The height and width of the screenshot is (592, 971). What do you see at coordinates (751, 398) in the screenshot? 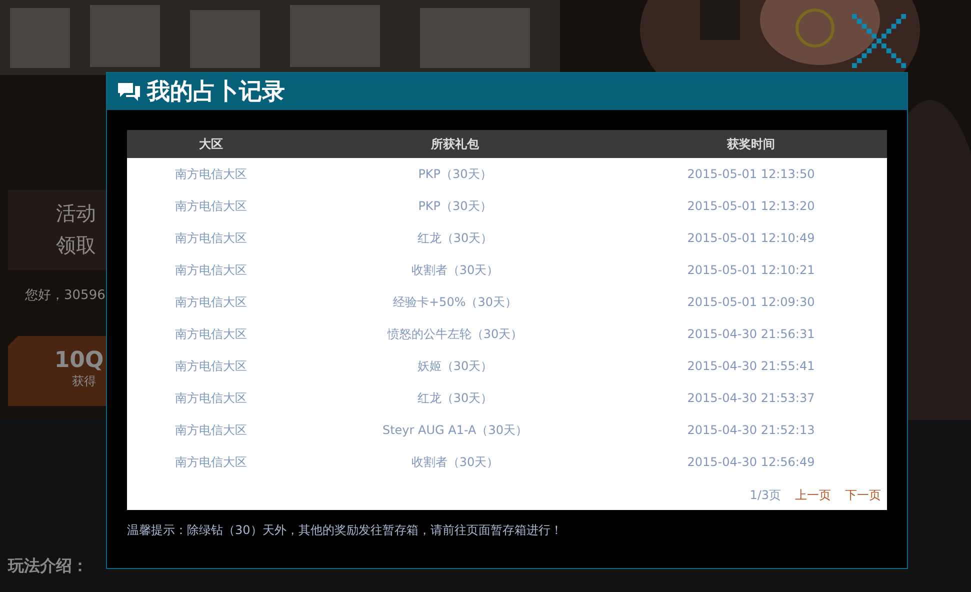
I see `table-cell: 2015-04-30 21:53:37` at bounding box center [751, 398].